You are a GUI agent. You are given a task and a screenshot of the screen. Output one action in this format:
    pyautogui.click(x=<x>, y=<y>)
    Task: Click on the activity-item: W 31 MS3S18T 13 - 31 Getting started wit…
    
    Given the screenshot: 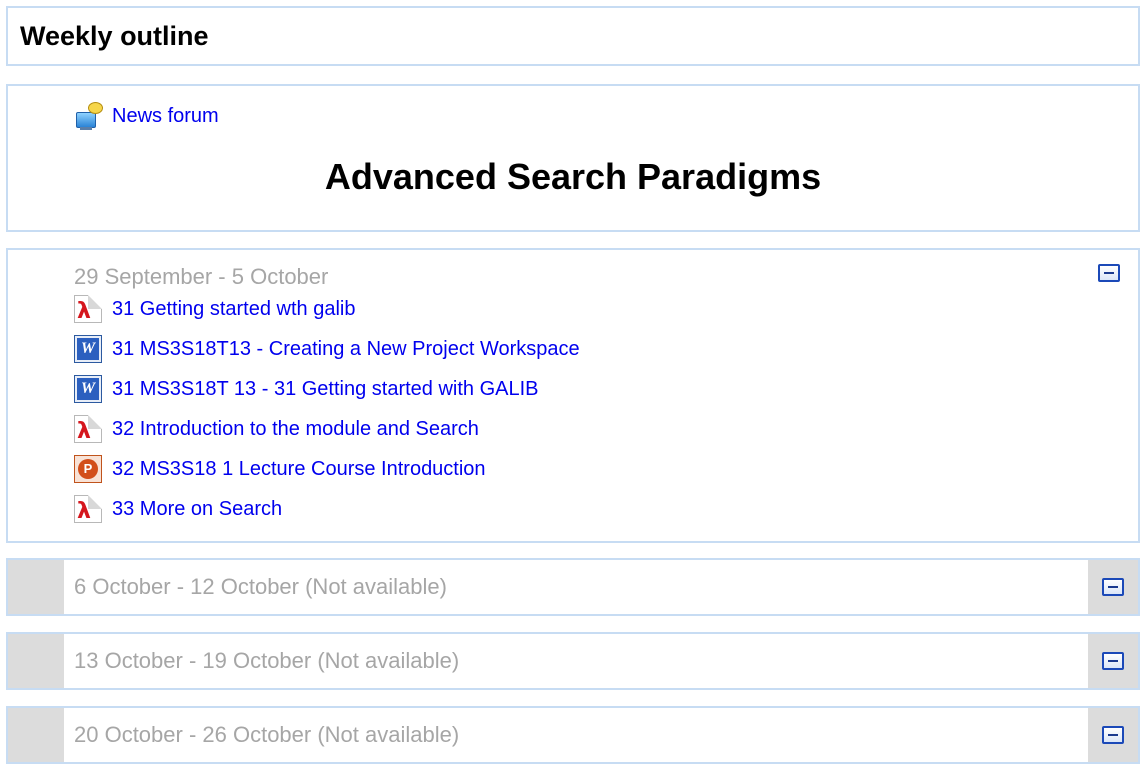 What is the action you would take?
    pyautogui.click(x=306, y=389)
    